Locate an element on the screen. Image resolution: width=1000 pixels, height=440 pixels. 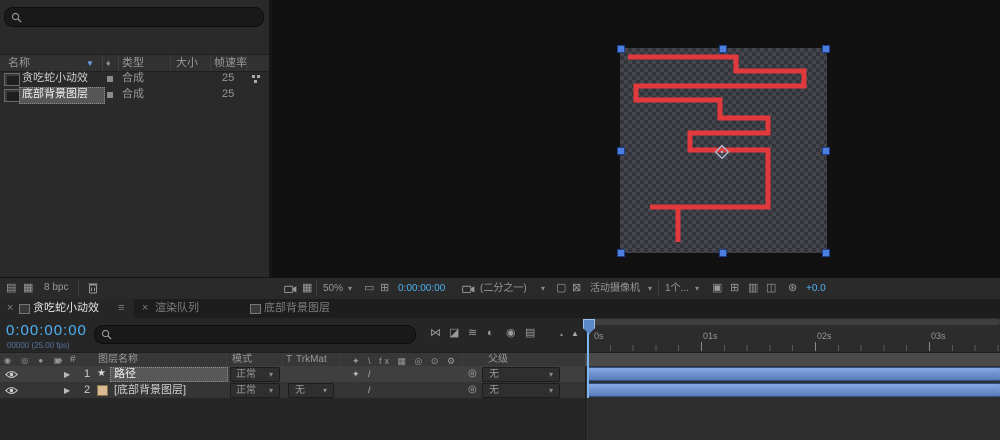
current-timecode: 0:00:00:00 is located at coordinates (46, 330).